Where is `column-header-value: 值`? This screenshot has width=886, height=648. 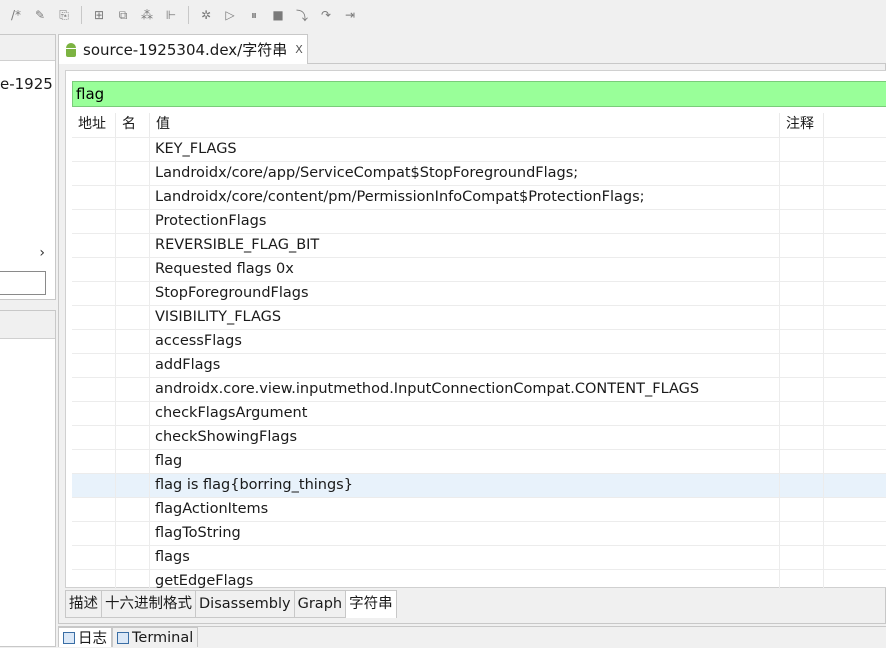 column-header-value: 值 is located at coordinates (465, 125).